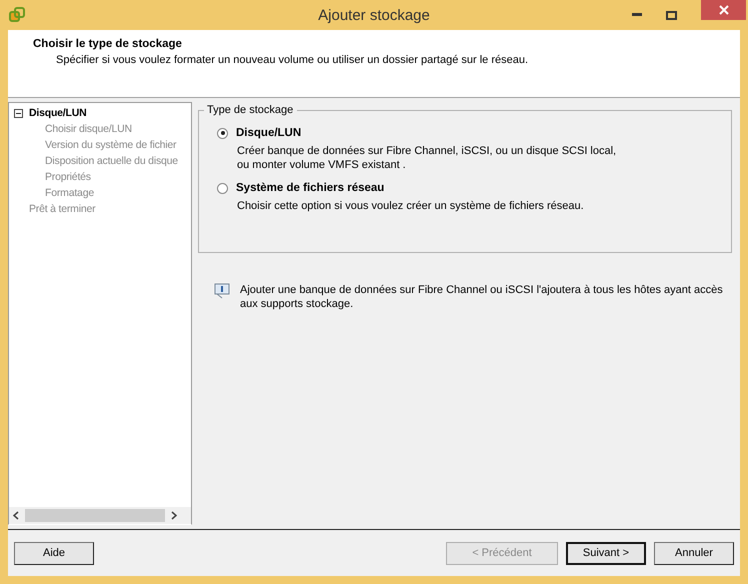 Image resolution: width=748 pixels, height=584 pixels. What do you see at coordinates (88, 129) in the screenshot?
I see `step-item: Choisir disque/LUN` at bounding box center [88, 129].